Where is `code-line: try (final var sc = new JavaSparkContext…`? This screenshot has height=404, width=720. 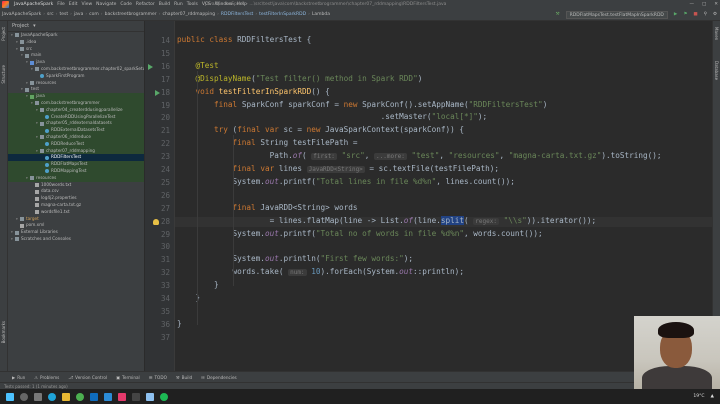
code-line: try (final var sc = new JavaSparkContext… is located at coordinates (320, 130).